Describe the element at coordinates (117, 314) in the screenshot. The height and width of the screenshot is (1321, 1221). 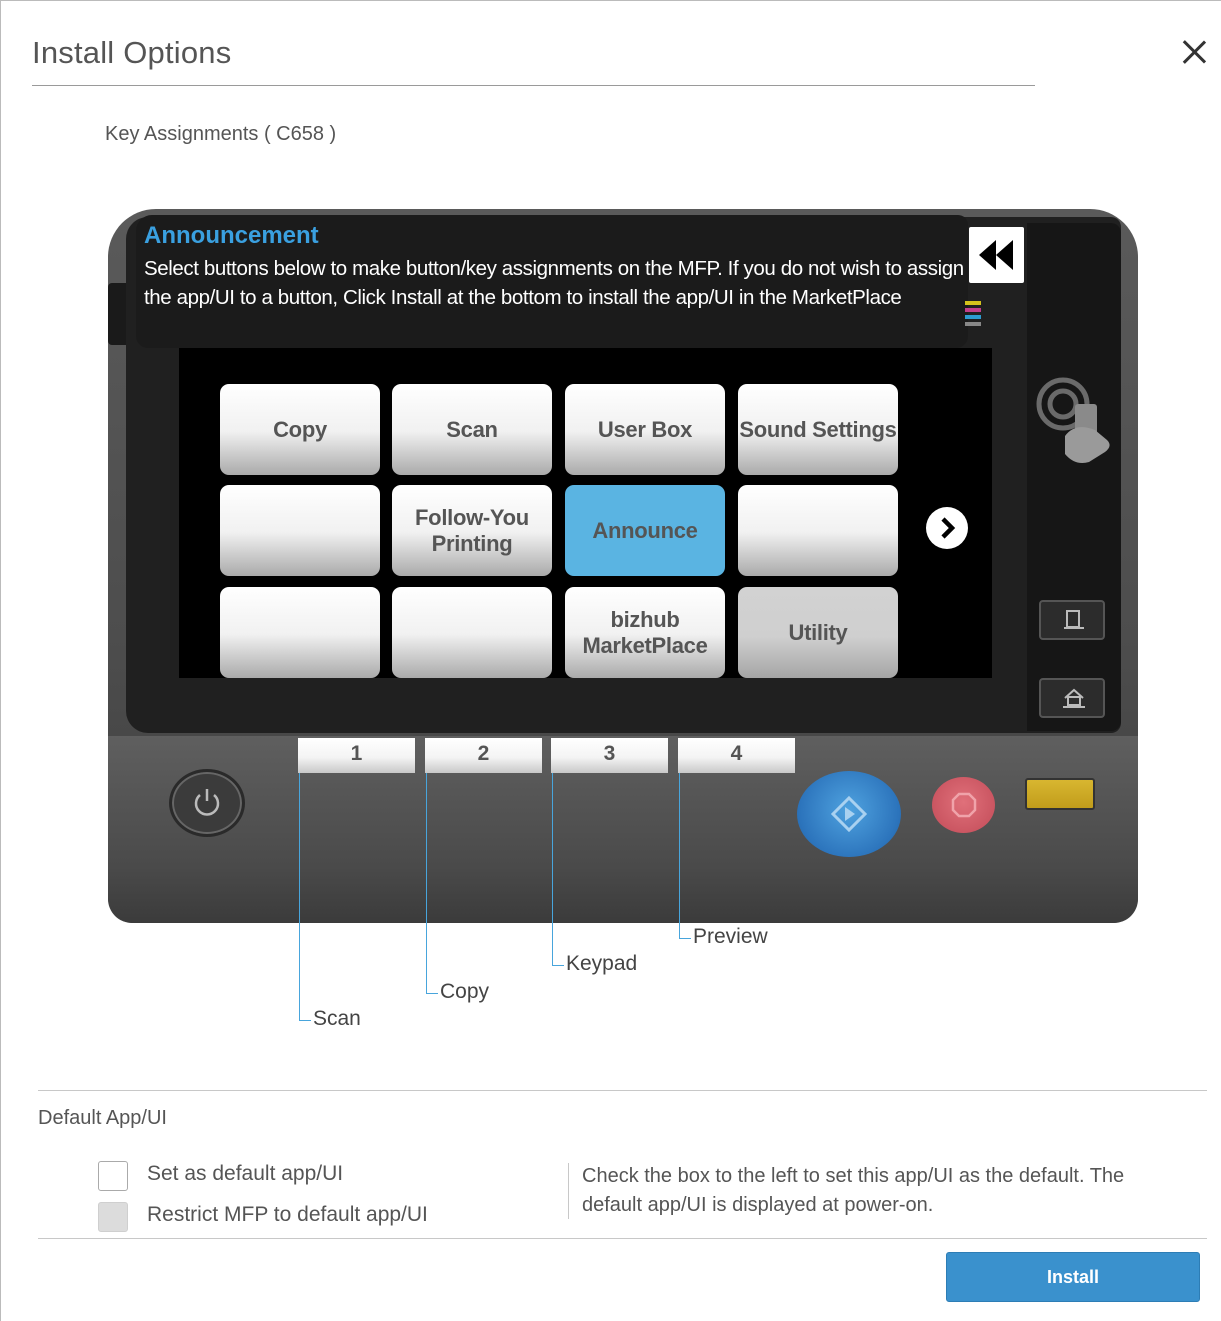
I see `mfp-side-tab` at that location.